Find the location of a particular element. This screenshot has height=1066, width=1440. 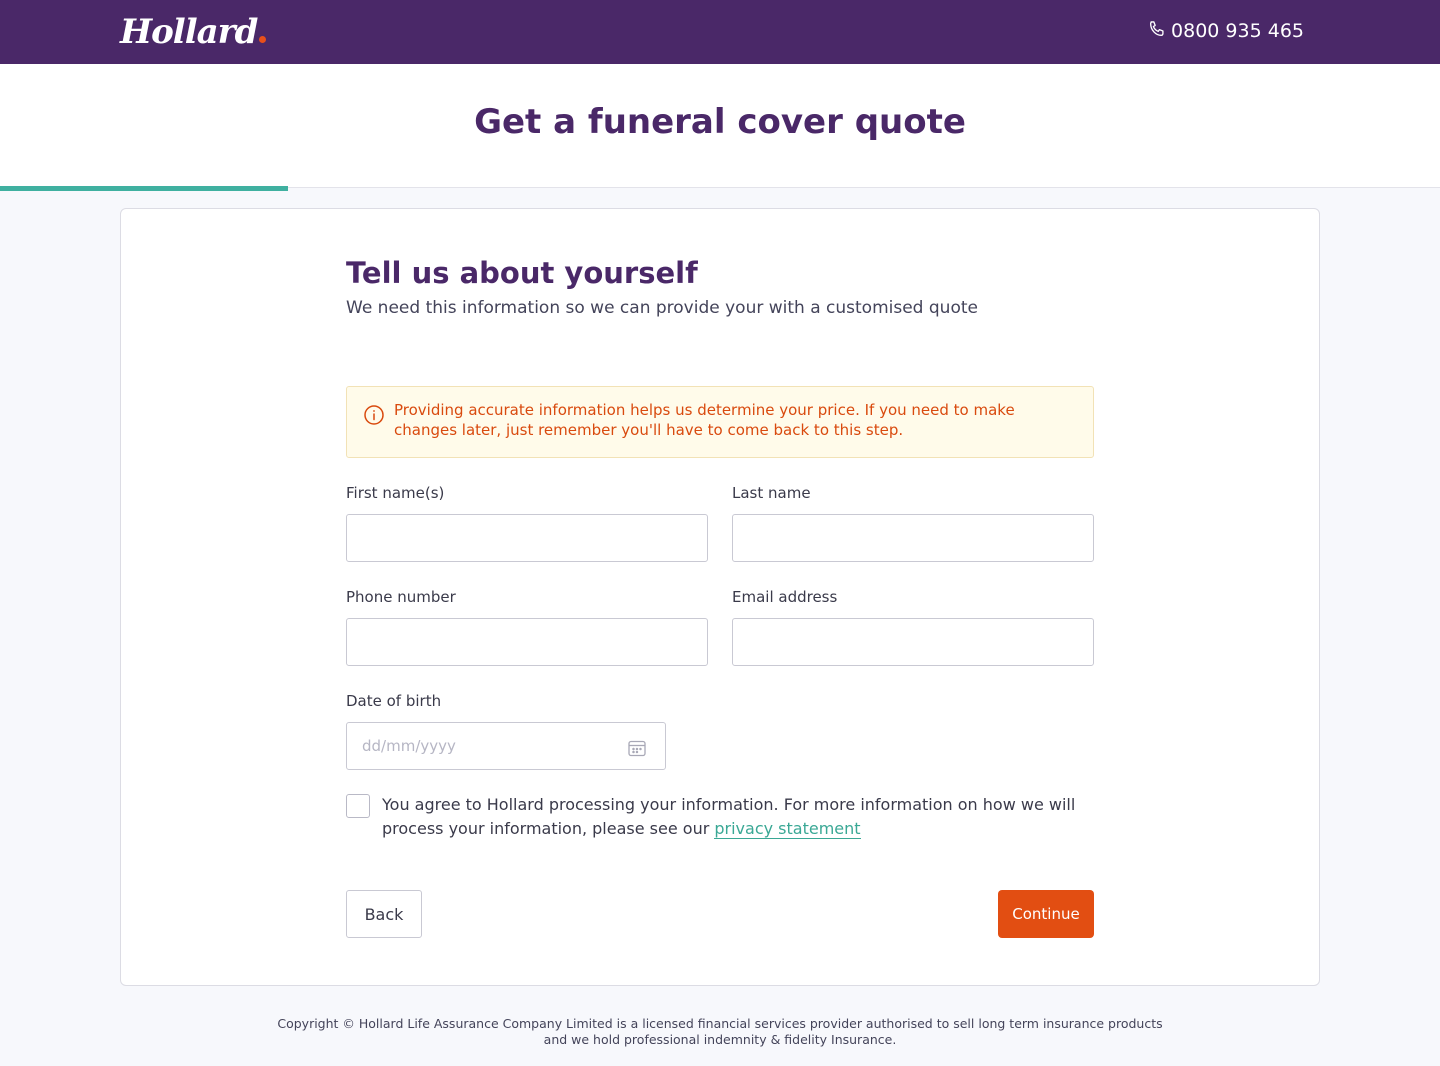

phone-icon is located at coordinates (1157, 31).